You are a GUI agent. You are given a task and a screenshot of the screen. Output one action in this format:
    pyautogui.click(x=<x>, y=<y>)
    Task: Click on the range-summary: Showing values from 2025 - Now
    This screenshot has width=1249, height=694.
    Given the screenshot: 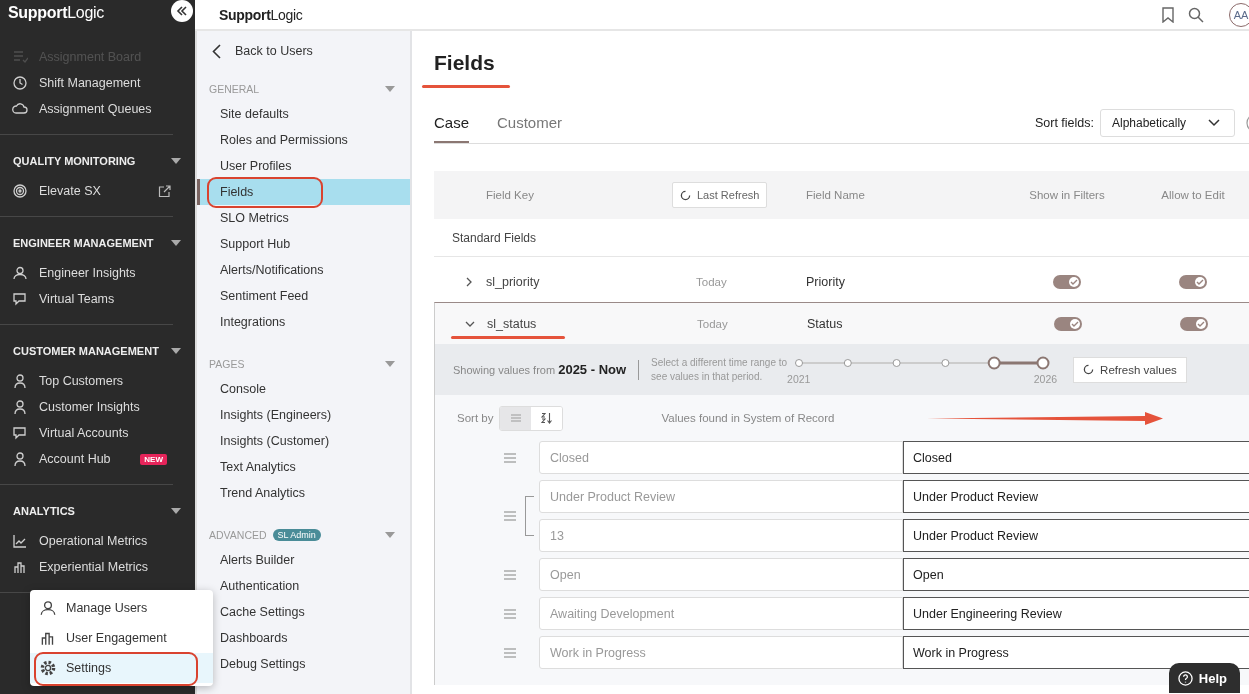 What is the action you would take?
    pyautogui.click(x=540, y=369)
    